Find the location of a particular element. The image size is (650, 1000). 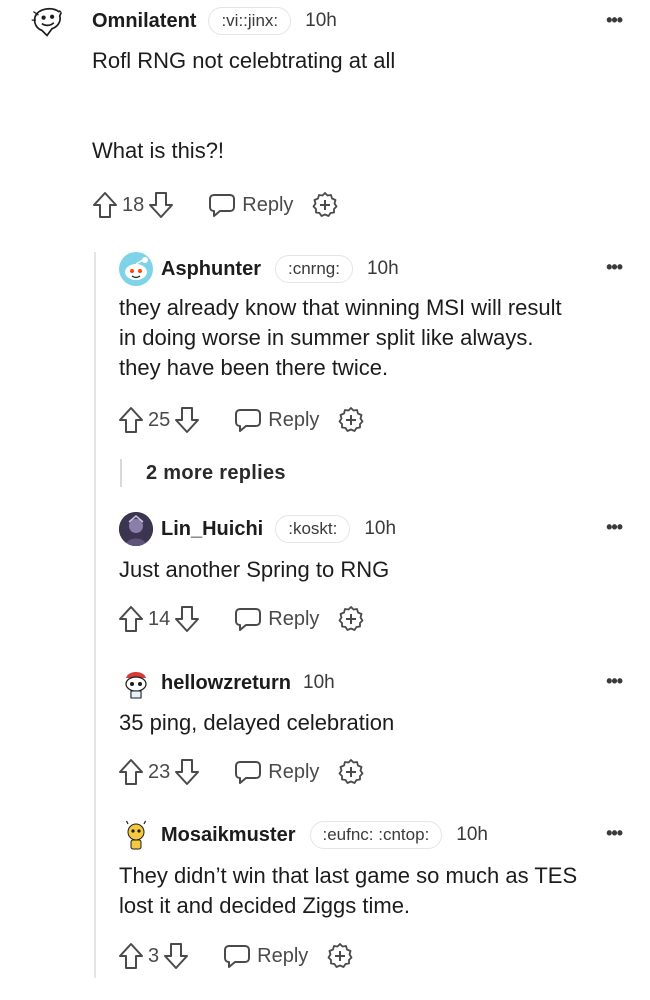

comment-actions: 18 Reply is located at coordinates (215, 205).